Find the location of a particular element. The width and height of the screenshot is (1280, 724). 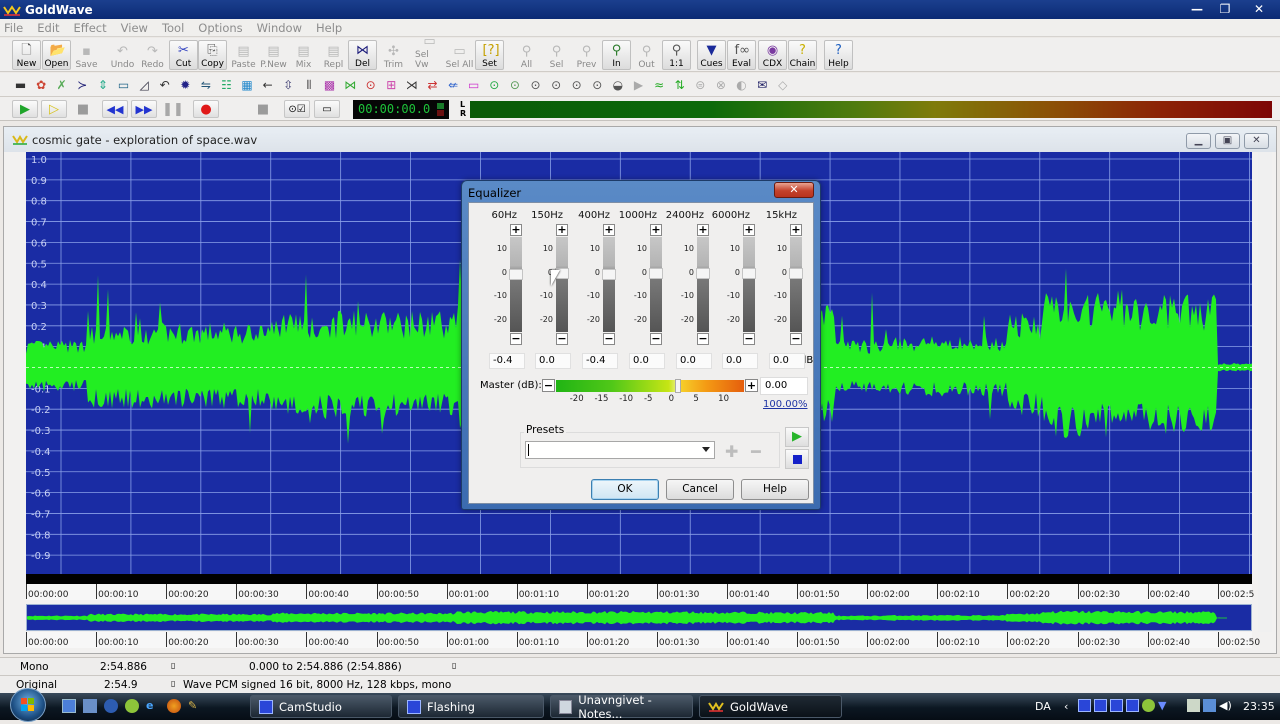

effect-resonant-icon: ✹ is located at coordinates (185, 85).